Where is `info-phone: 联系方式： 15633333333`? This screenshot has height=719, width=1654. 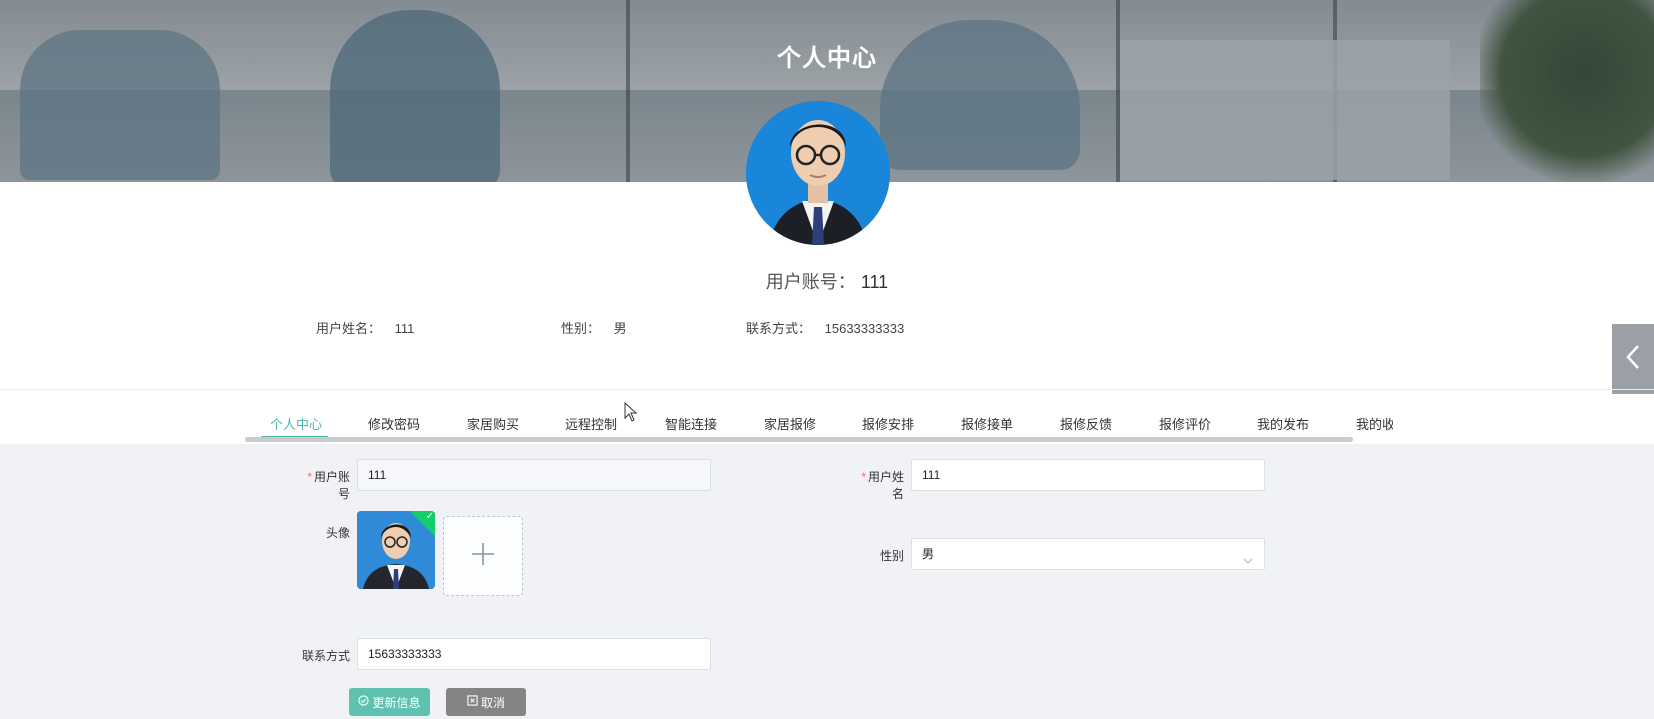
info-phone: 联系方式： 15633333333 is located at coordinates (825, 327).